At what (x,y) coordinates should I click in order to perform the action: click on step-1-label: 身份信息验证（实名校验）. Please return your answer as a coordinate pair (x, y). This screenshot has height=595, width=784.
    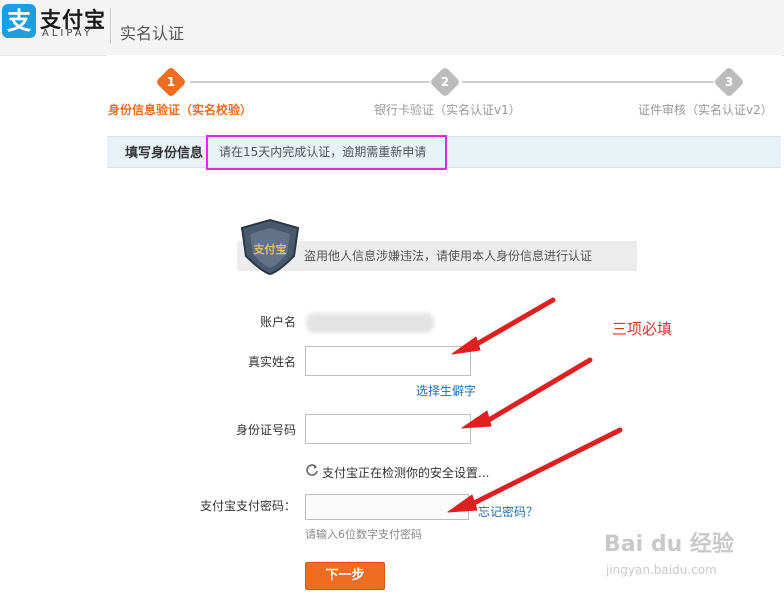
    Looking at the image, I should click on (180, 110).